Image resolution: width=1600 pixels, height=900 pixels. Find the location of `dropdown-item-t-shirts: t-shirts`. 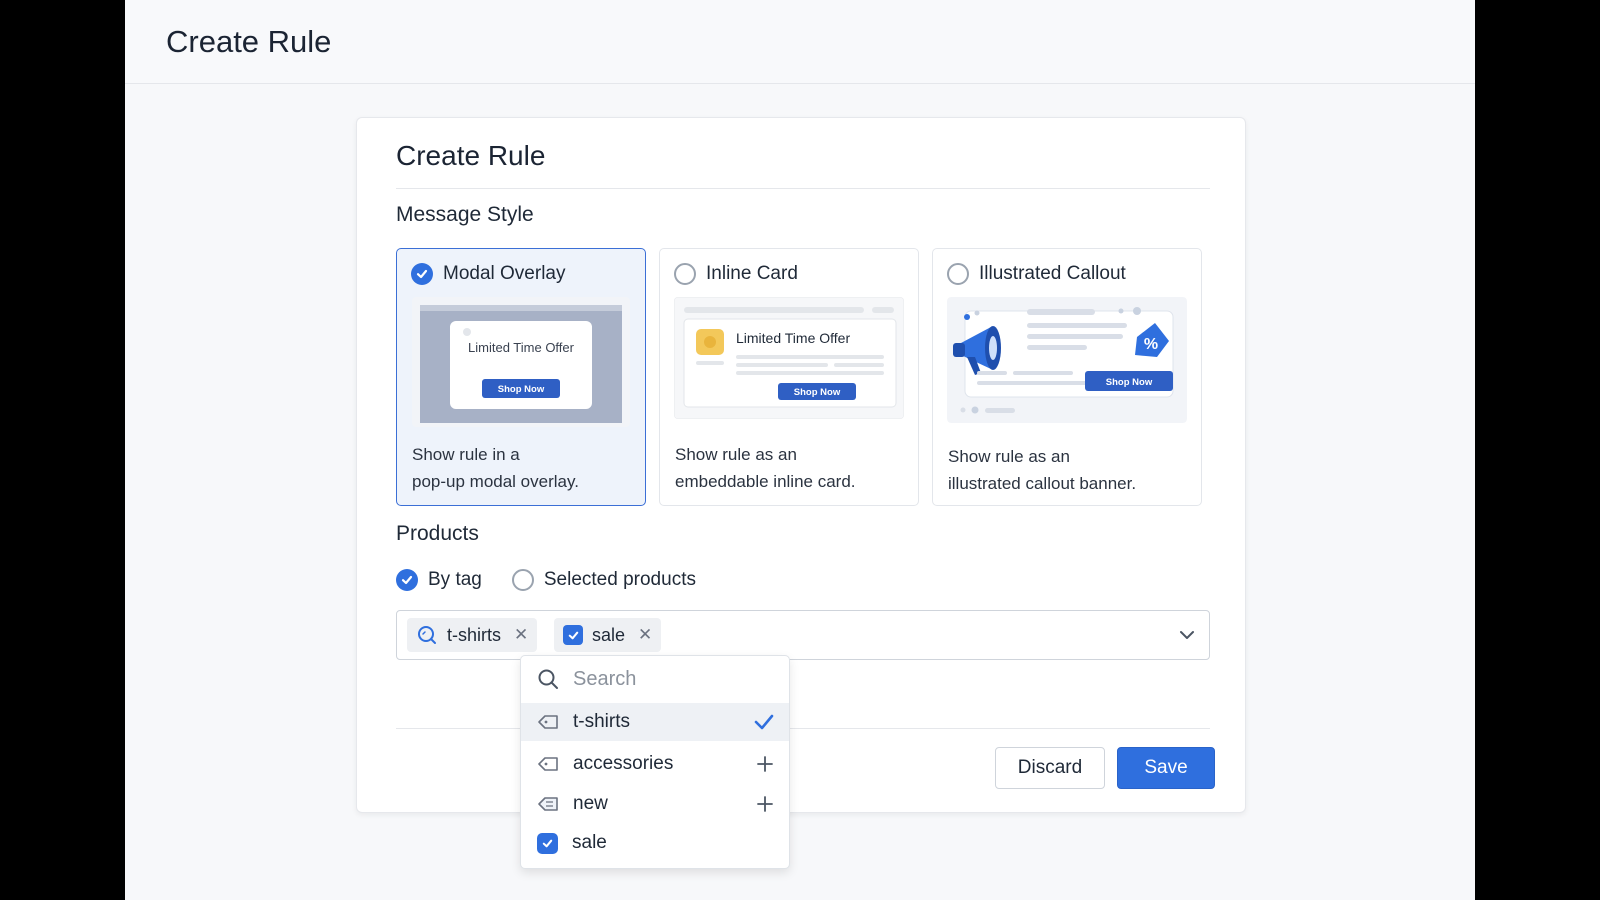

dropdown-item-t-shirts: t-shirts is located at coordinates (655, 722).